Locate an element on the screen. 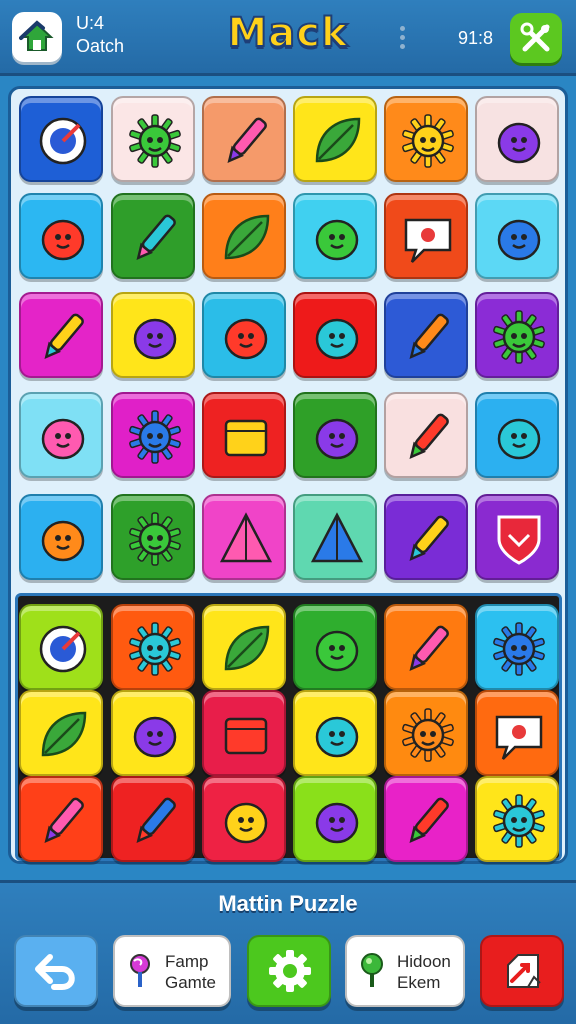 This screenshot has width=576, height=1024. tile-r8-c6 is located at coordinates (517, 819).